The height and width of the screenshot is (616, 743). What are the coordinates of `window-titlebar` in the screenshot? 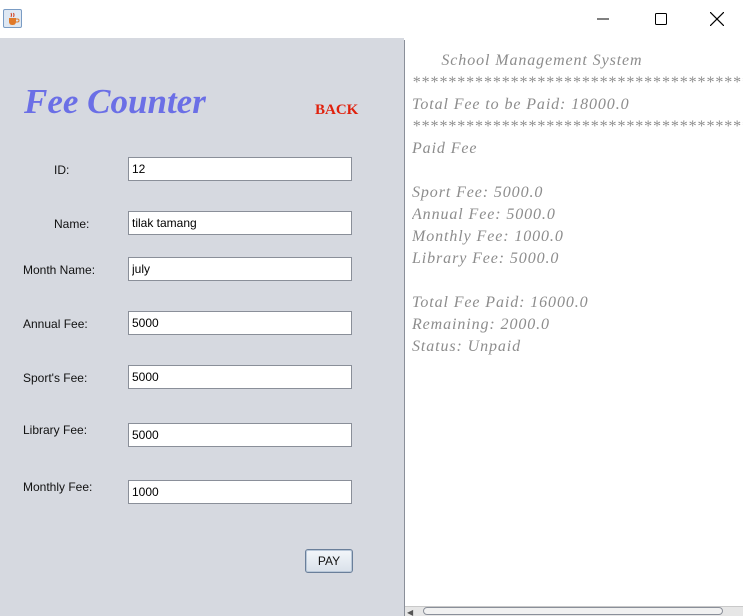 It's located at (371, 19).